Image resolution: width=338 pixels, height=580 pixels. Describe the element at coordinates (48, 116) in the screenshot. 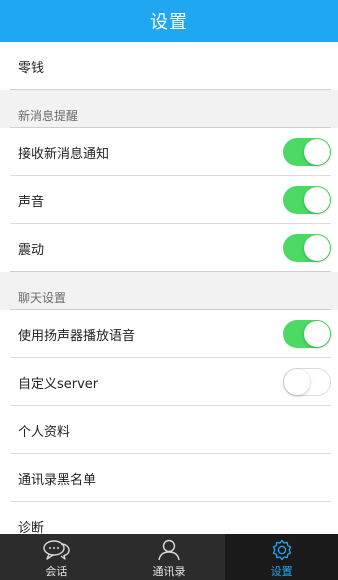

I see `section-label: 新消息提醒` at that location.